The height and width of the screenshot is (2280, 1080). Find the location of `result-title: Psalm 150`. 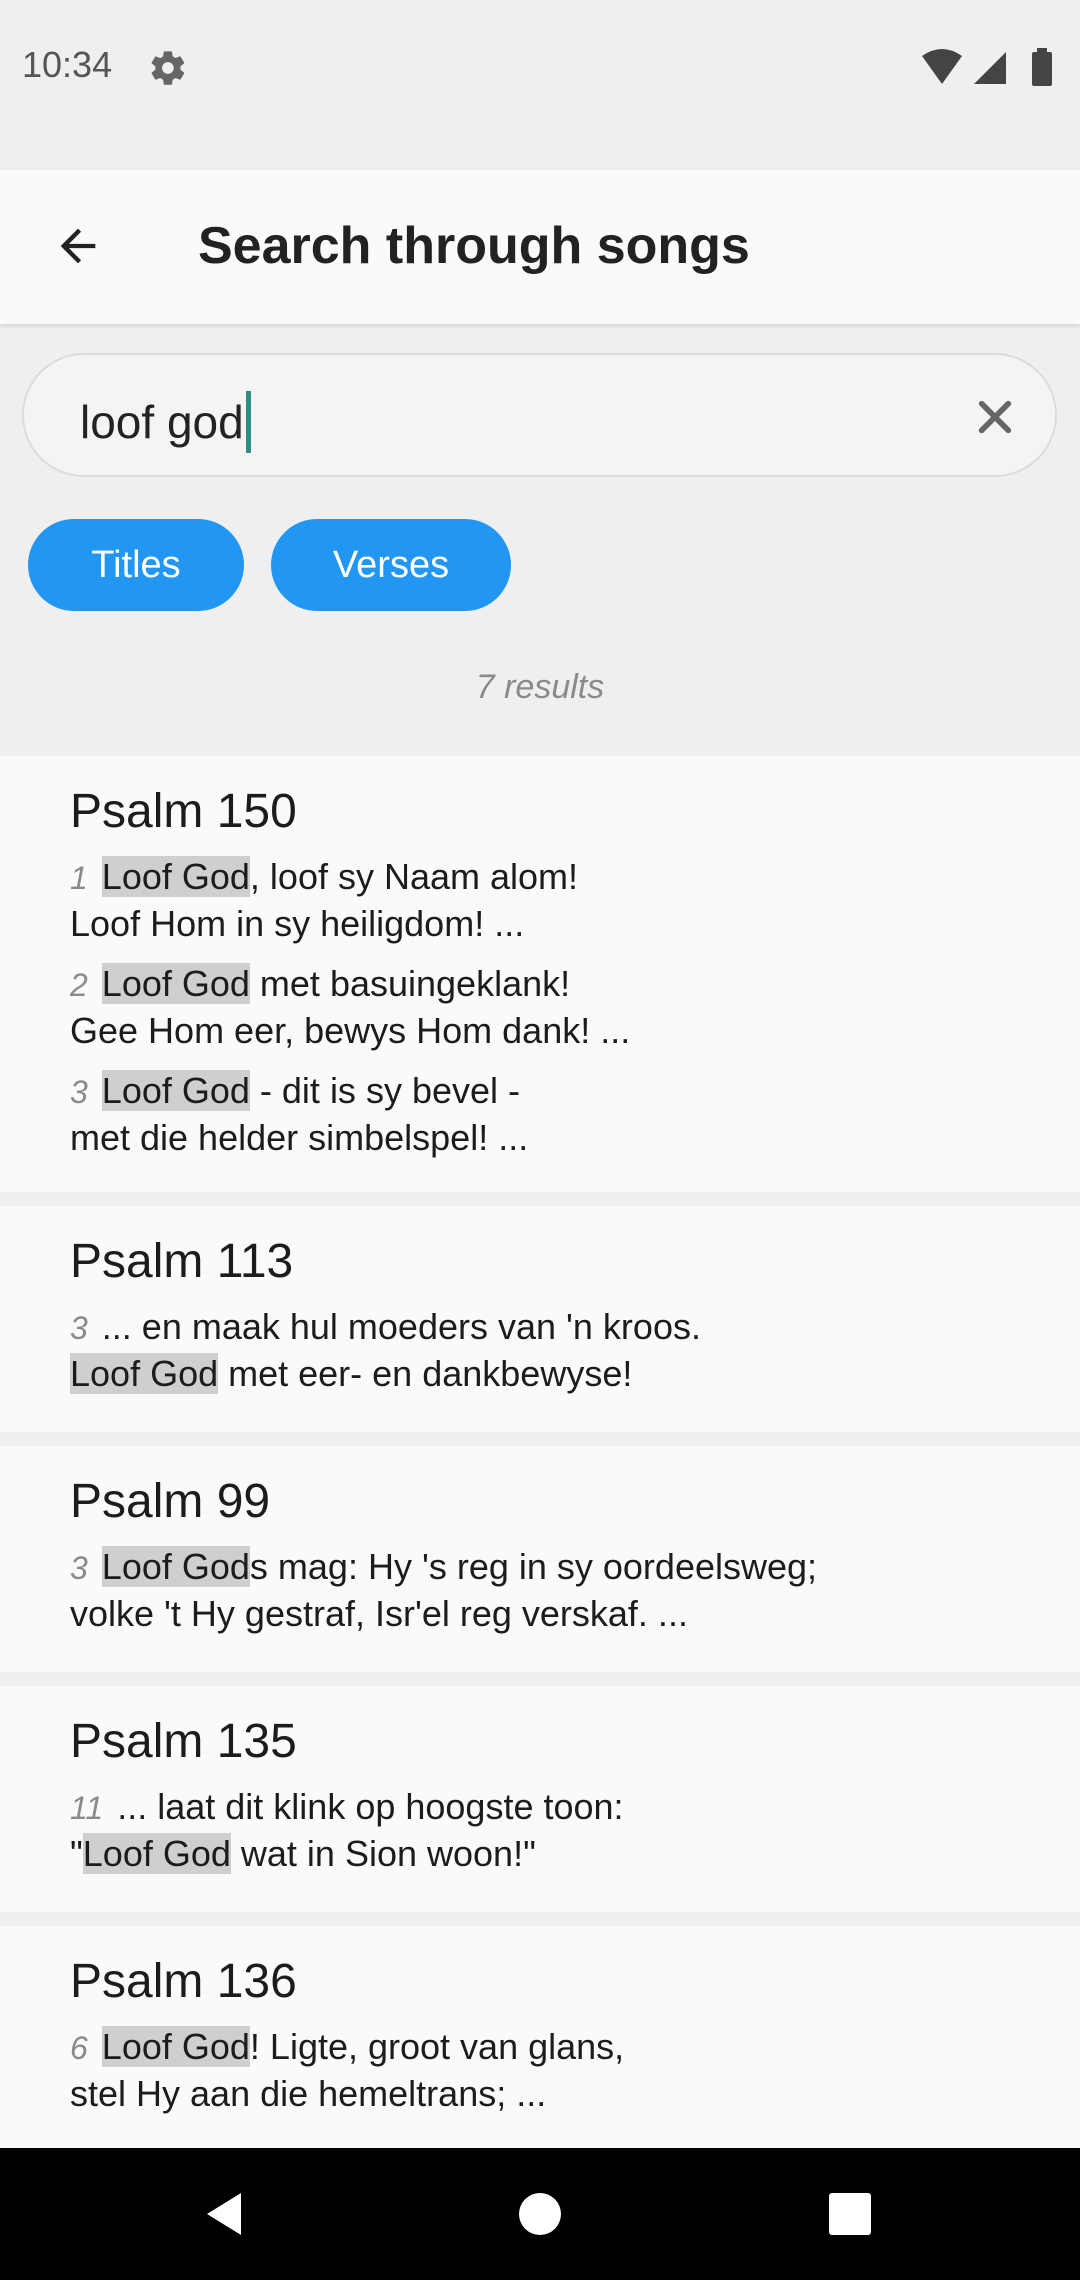

result-title: Psalm 150 is located at coordinates (183, 811).